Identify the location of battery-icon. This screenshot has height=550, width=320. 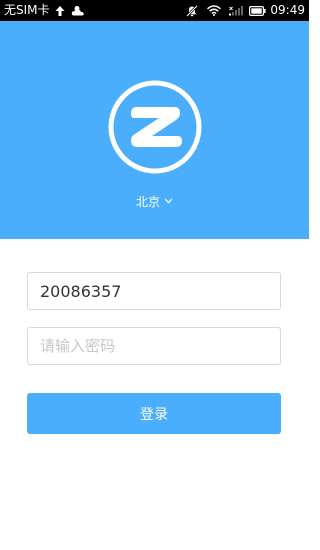
(258, 10).